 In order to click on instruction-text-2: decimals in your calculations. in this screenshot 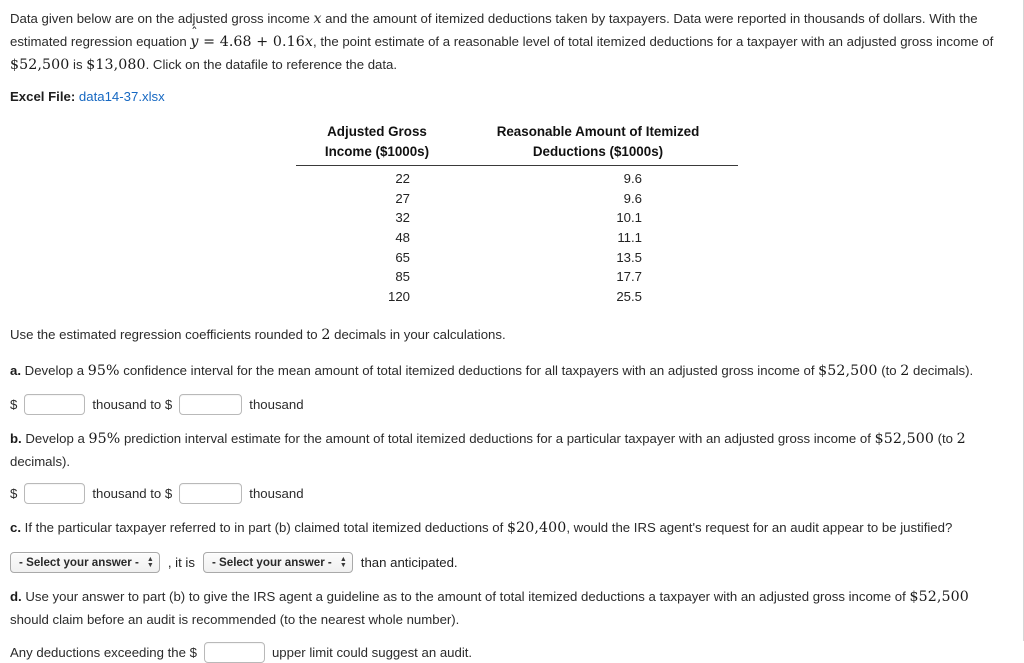, I will do `click(418, 334)`.